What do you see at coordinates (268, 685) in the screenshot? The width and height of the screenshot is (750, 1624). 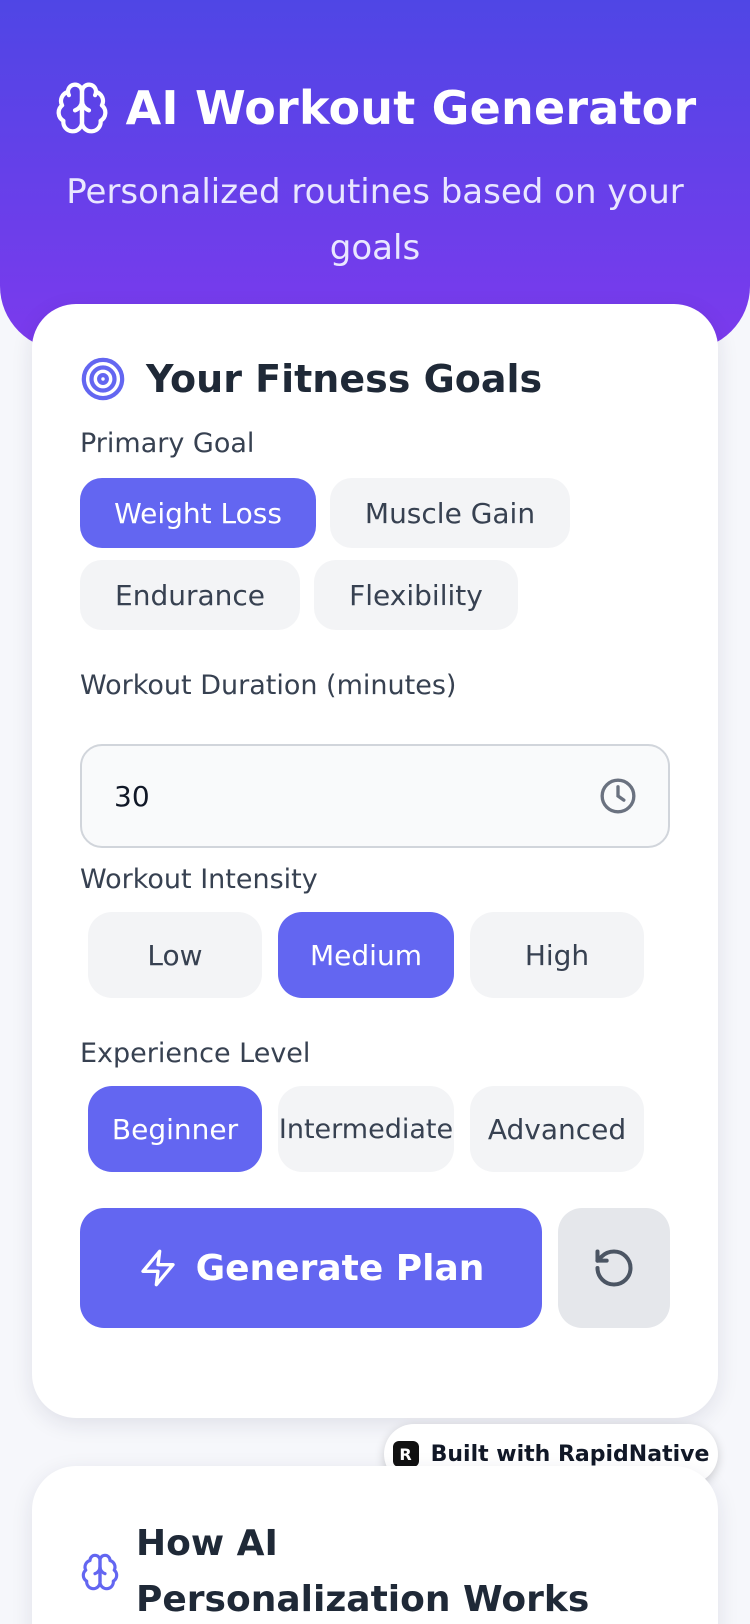 I see `duration-label: Workout Duration (minutes)` at bounding box center [268, 685].